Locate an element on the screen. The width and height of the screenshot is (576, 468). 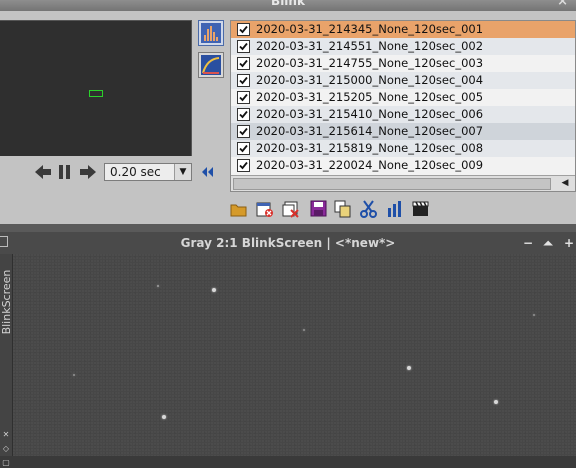
blink-title: Blink is located at coordinates (288, 4).